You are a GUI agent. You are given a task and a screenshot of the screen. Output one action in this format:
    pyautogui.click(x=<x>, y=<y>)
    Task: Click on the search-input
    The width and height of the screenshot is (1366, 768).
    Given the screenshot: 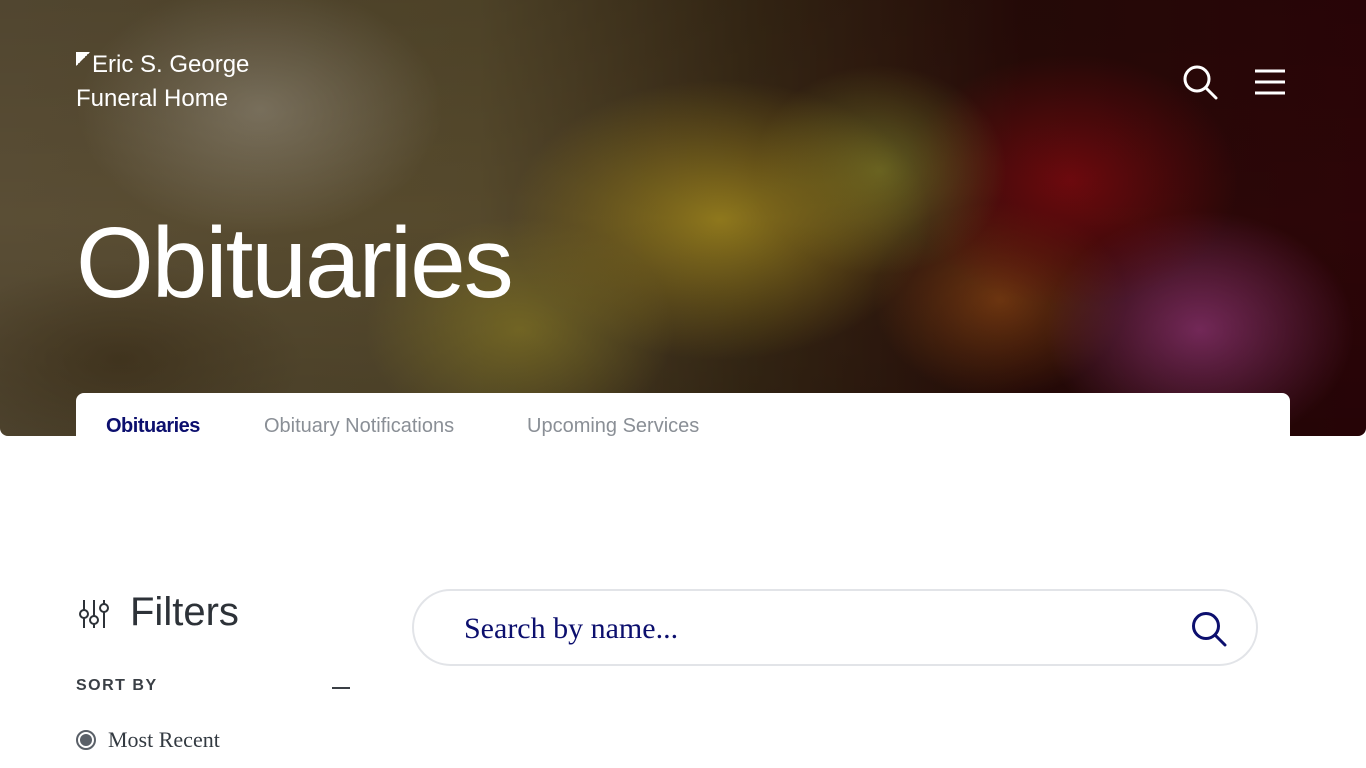 What is the action you would take?
    pyautogui.click(x=814, y=629)
    